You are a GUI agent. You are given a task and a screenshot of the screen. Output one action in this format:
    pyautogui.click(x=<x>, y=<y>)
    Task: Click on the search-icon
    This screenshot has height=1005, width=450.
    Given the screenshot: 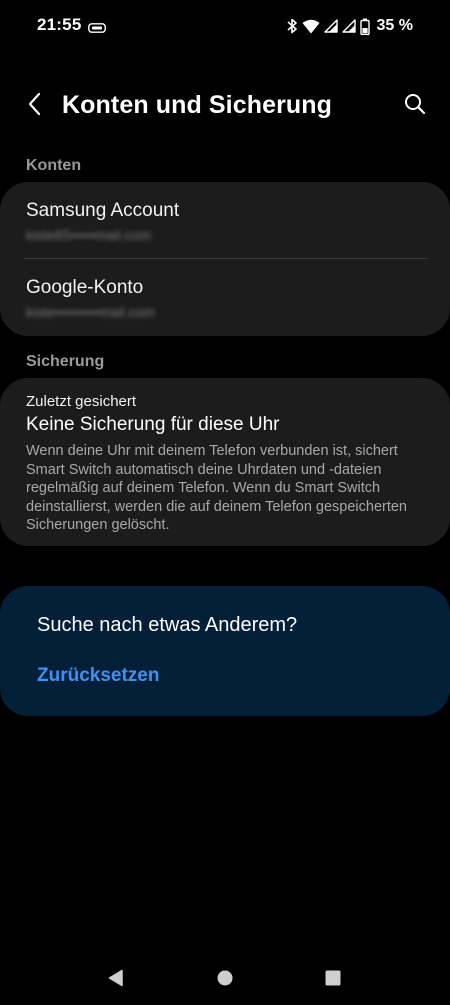 What is the action you would take?
    pyautogui.click(x=415, y=106)
    